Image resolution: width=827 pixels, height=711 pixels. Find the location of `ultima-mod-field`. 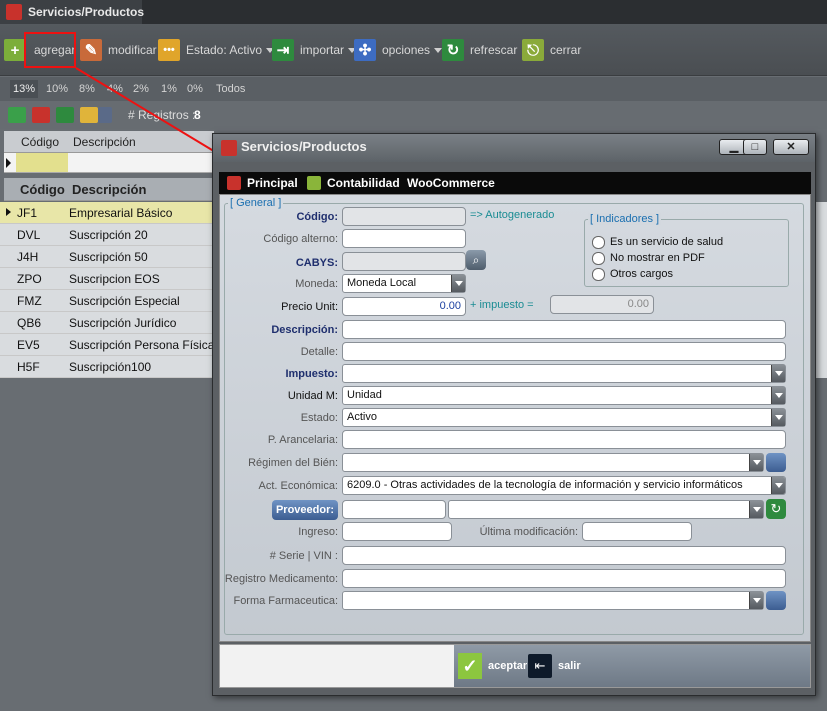

ultima-mod-field is located at coordinates (637, 531).